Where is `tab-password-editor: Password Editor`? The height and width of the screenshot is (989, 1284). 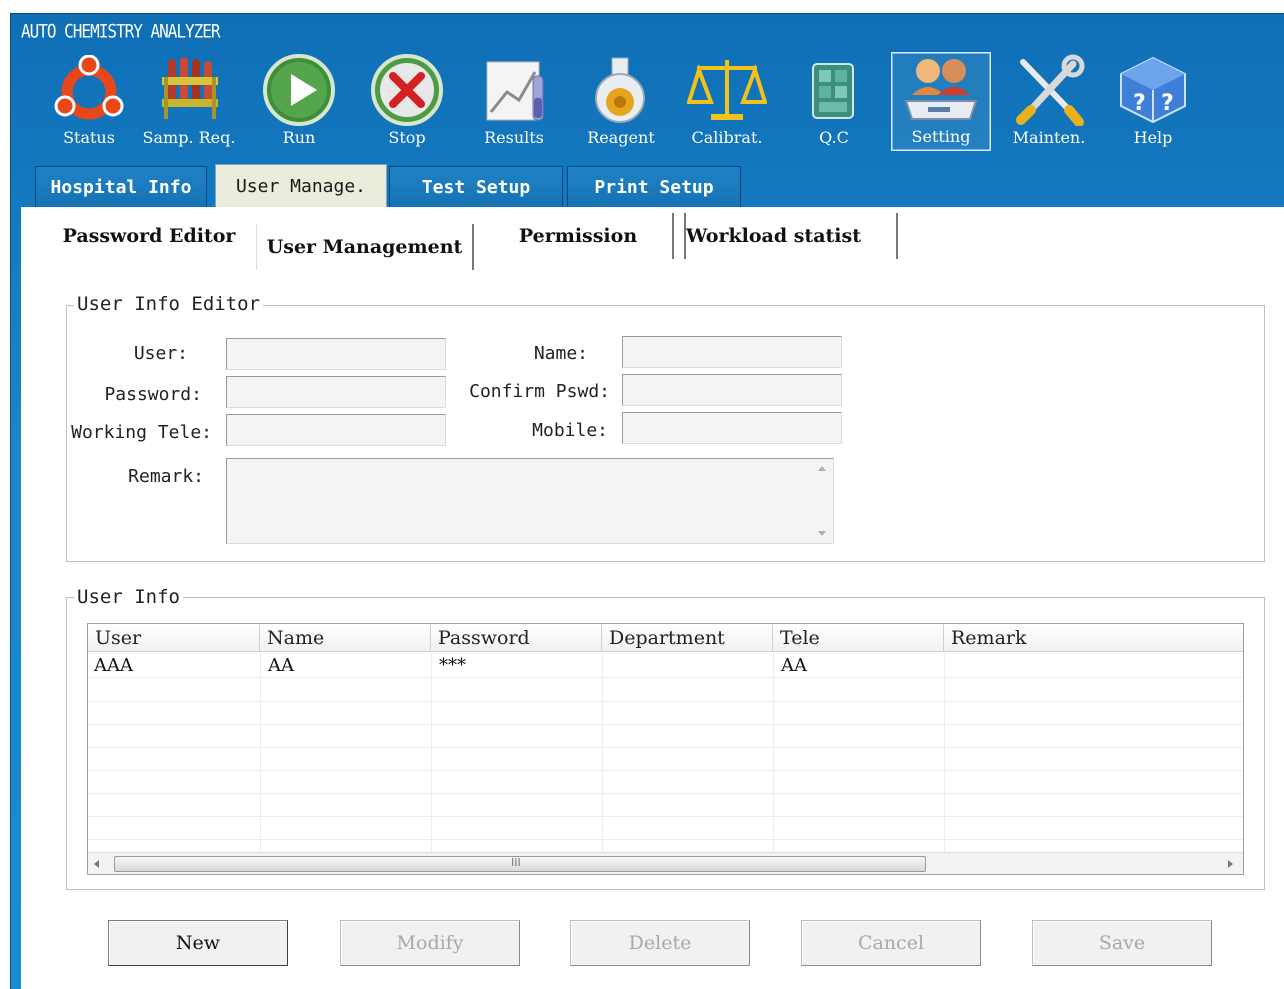
tab-password-editor: Password Editor is located at coordinates (149, 236).